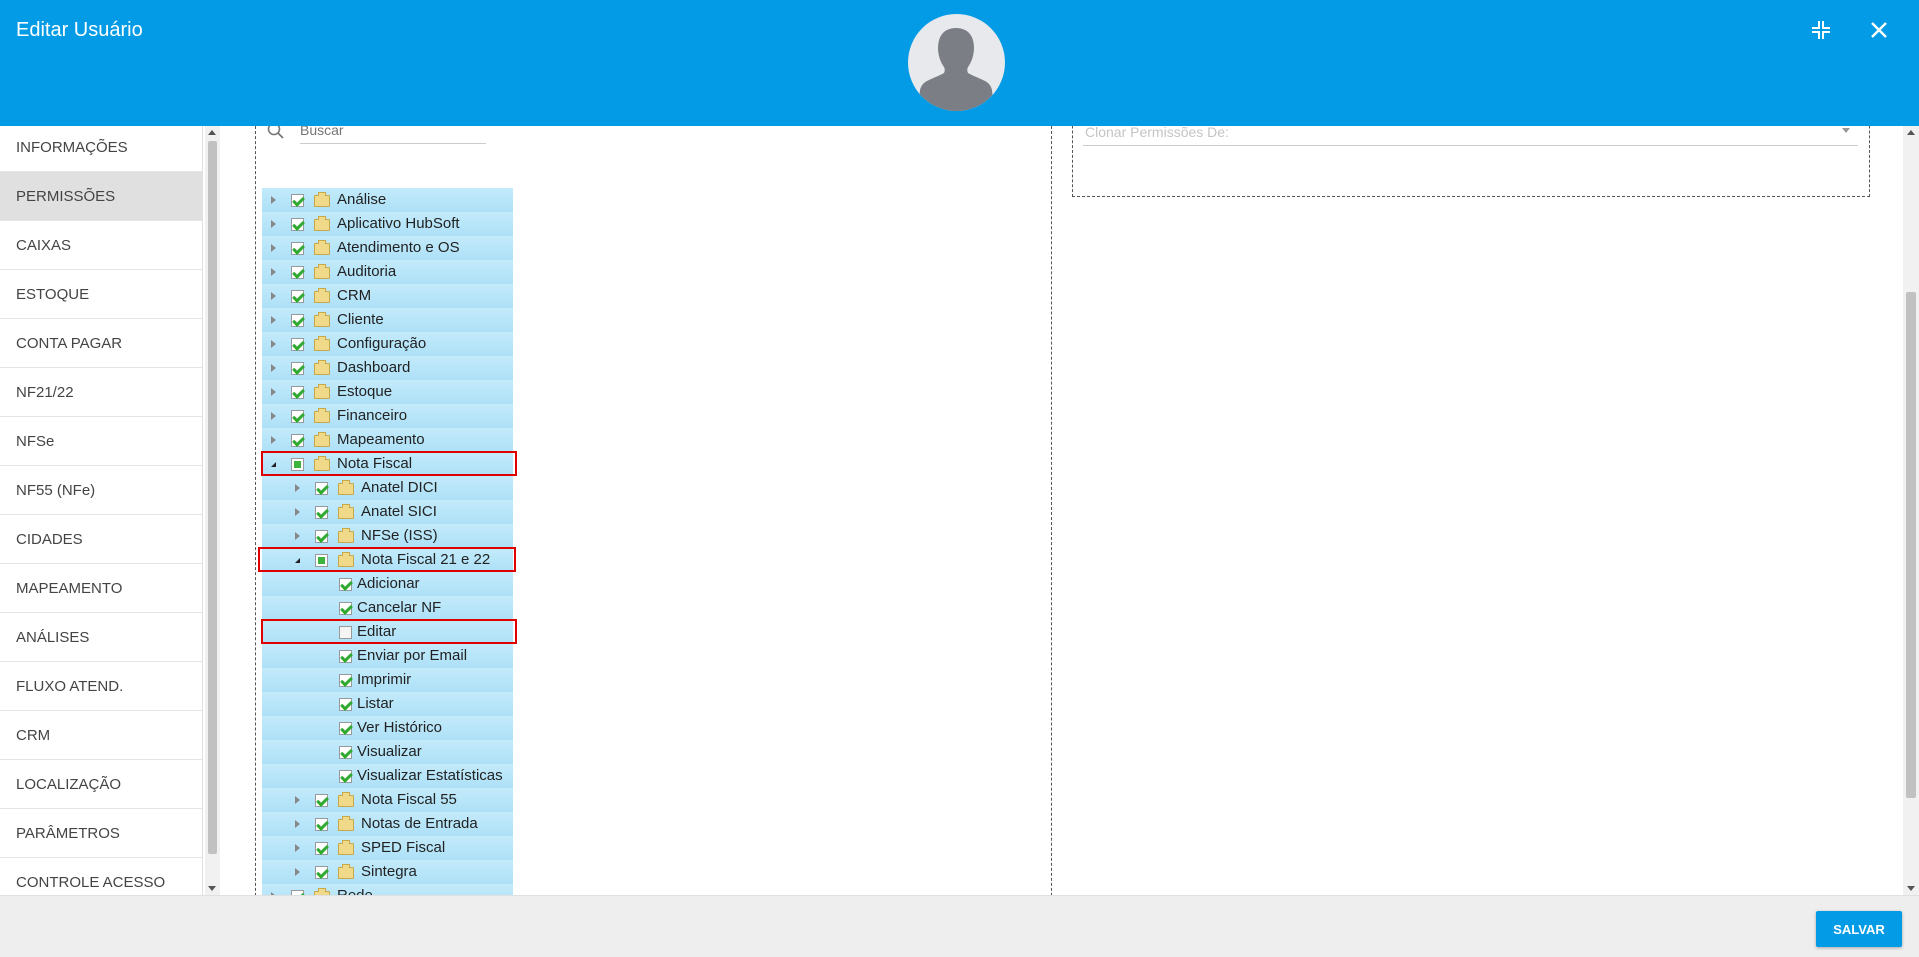 The height and width of the screenshot is (957, 1919). Describe the element at coordinates (1470, 136) in the screenshot. I see `clone-permissions-select: Clonar Permissões De:` at that location.